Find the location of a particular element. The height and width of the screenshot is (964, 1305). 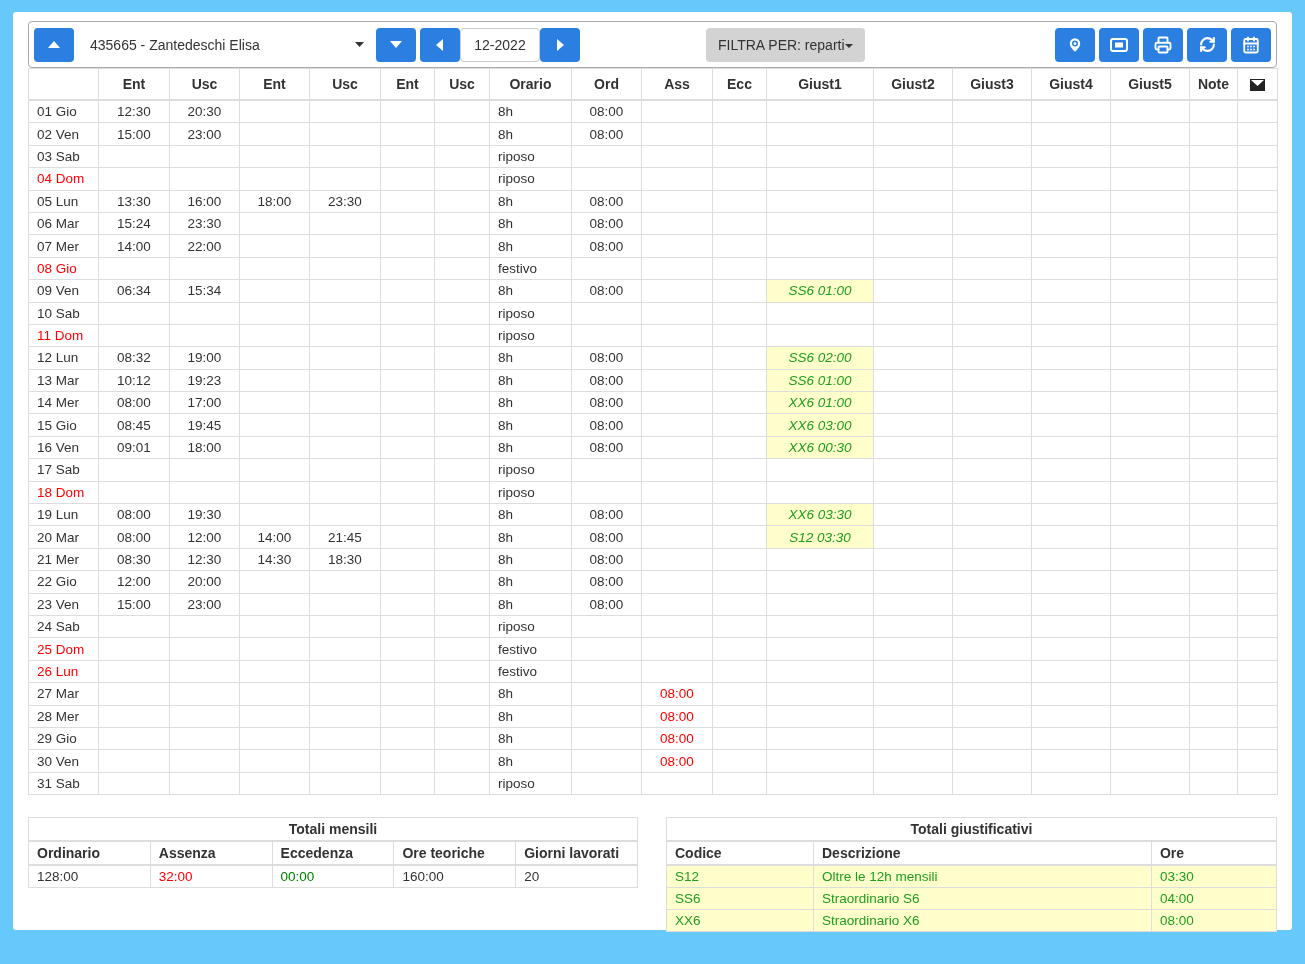

time-cell: 15:34 is located at coordinates (204, 290).